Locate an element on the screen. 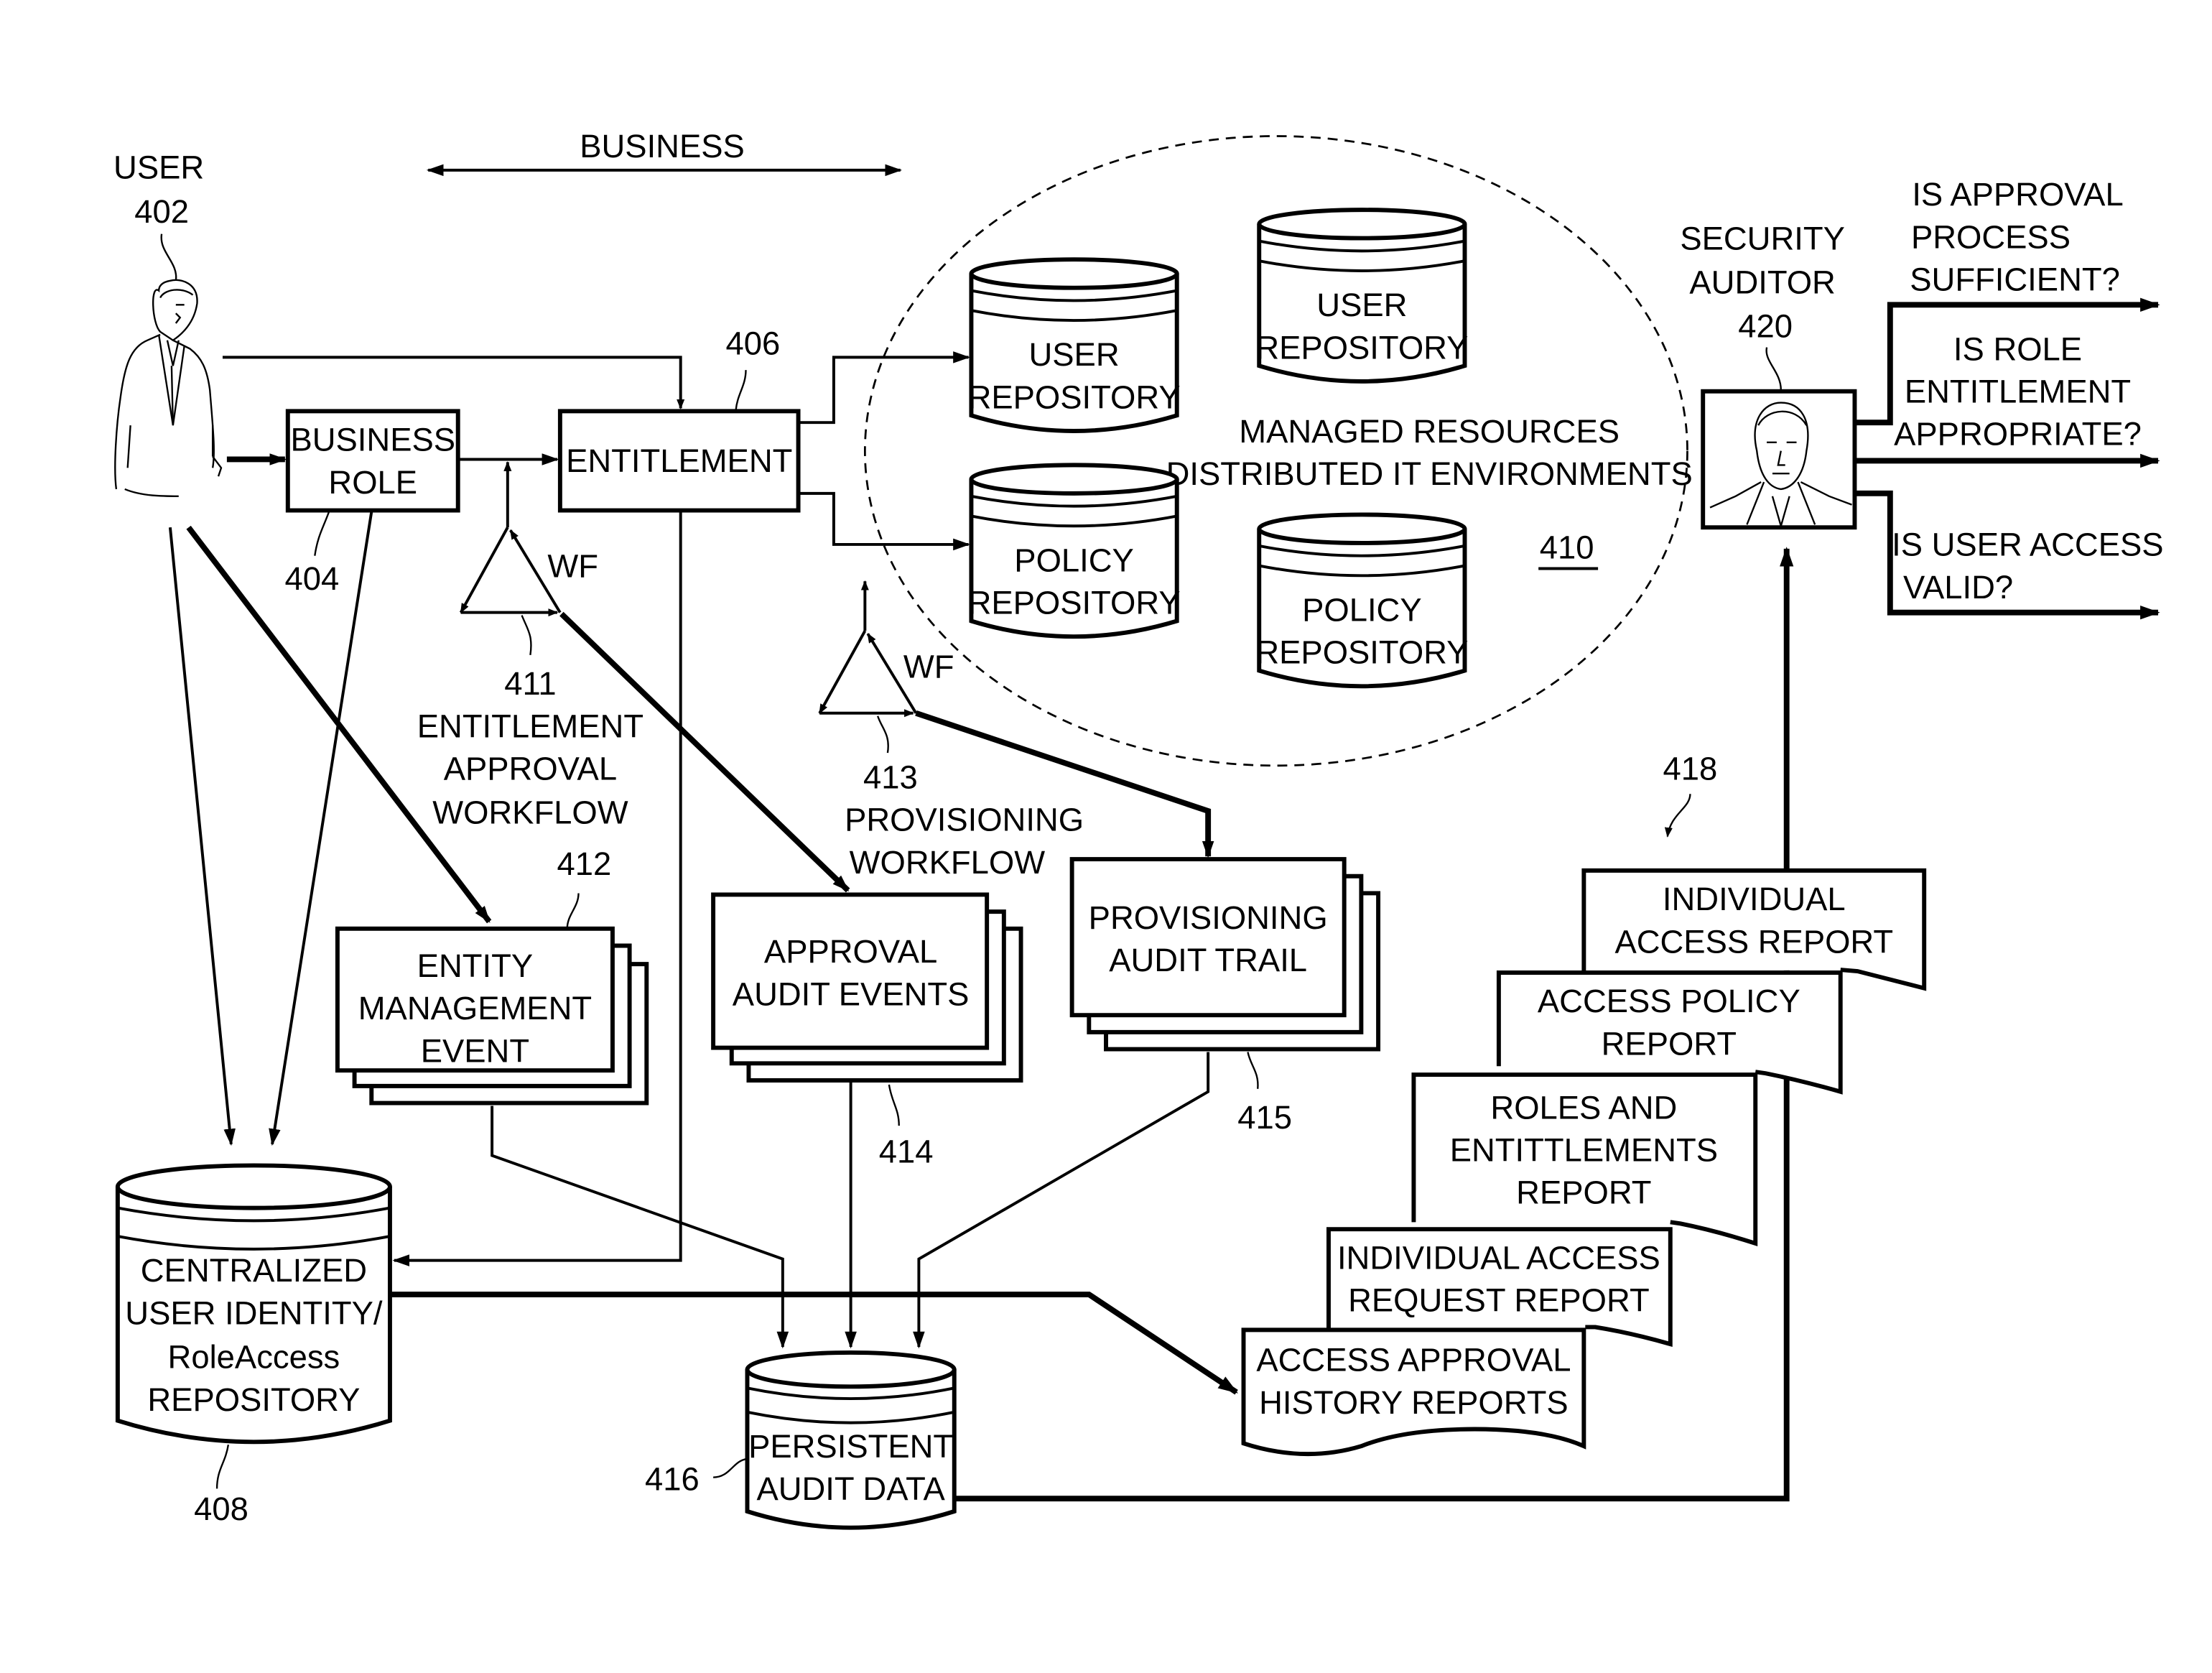 Image resolution: width=2212 pixels, height=1673 pixels. entitlement-406: ENTITLEMENT 406 is located at coordinates (679, 419).